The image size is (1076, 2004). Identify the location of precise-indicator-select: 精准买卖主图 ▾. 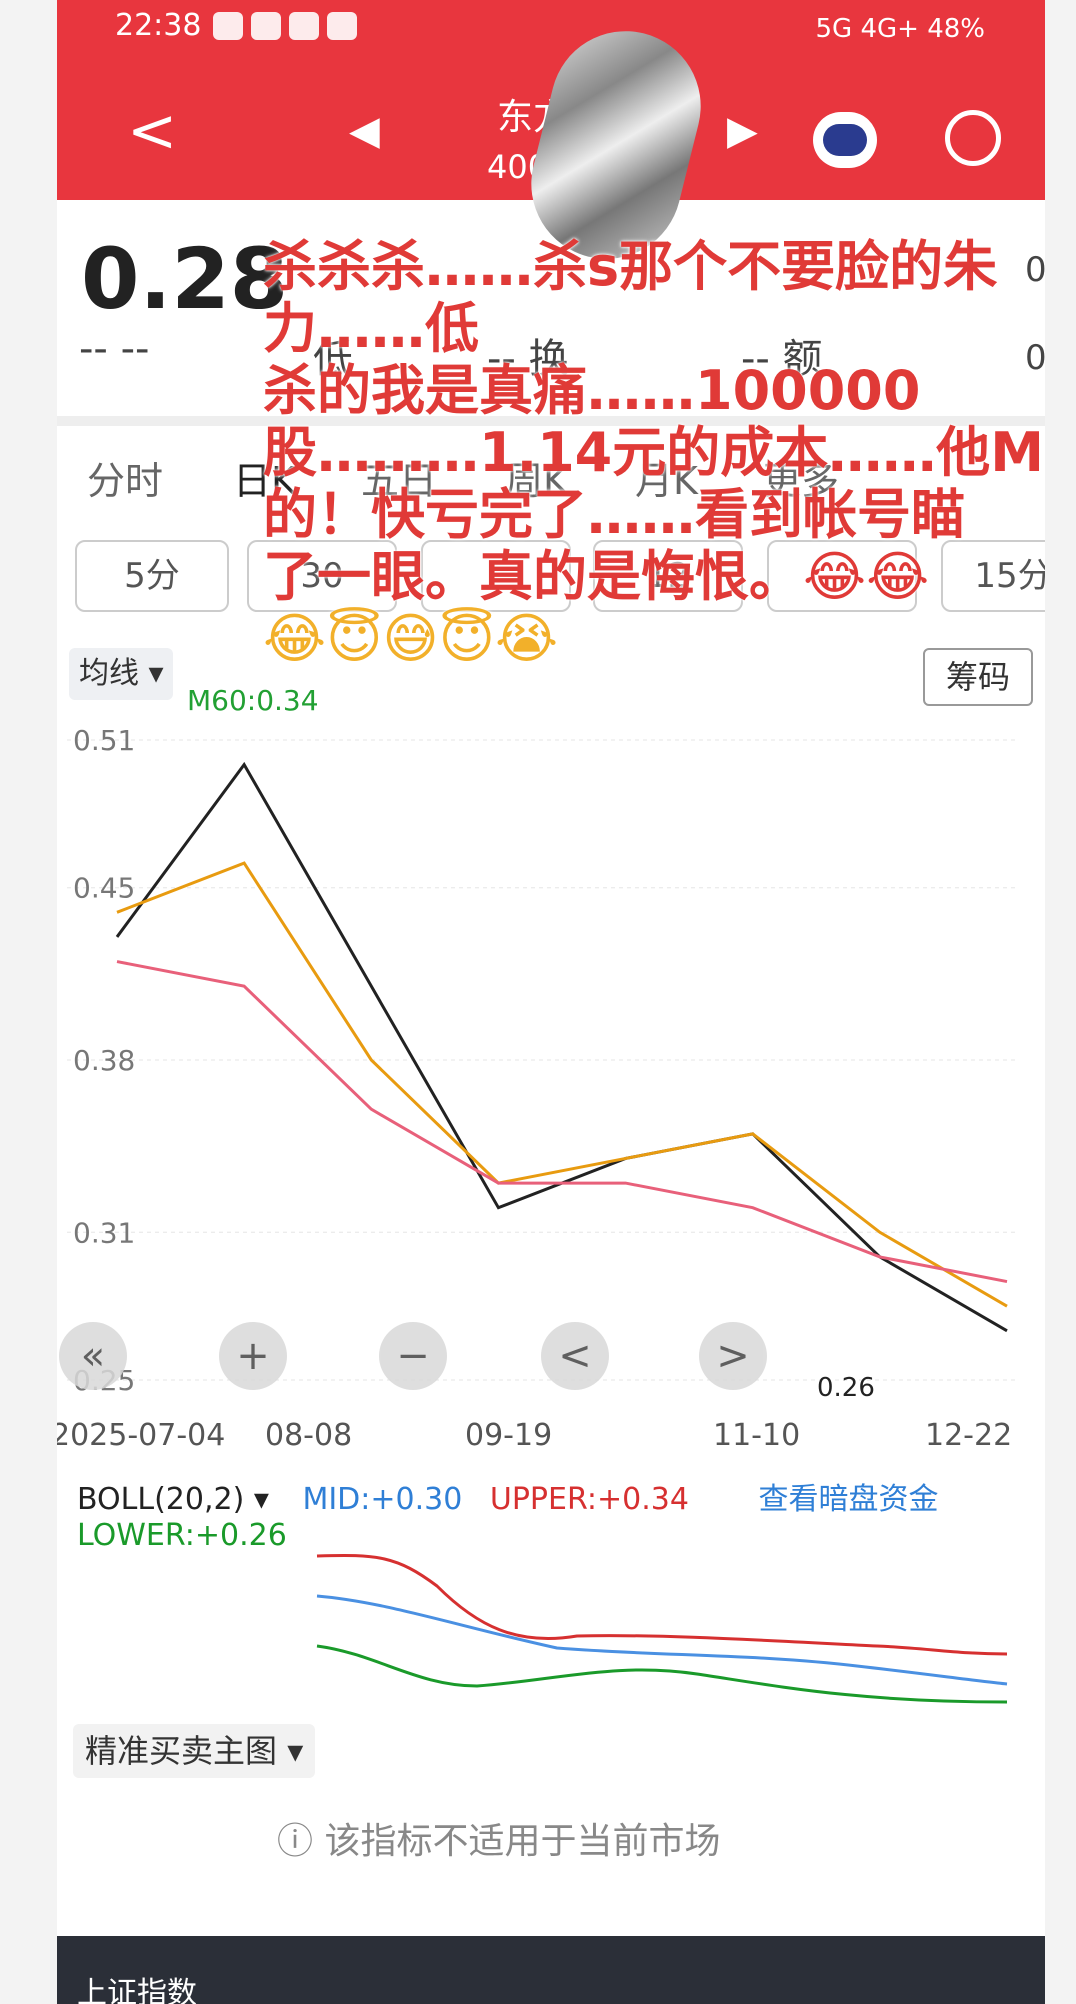
(194, 1751).